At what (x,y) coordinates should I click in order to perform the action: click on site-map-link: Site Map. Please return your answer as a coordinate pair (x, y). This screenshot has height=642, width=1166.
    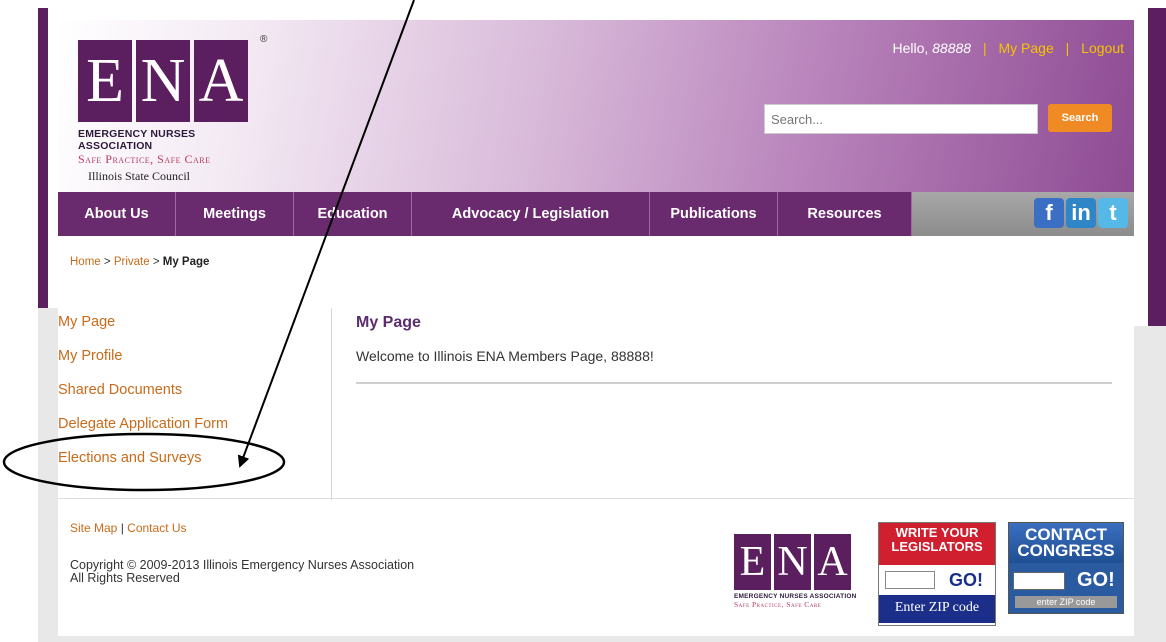
    Looking at the image, I should click on (93, 528).